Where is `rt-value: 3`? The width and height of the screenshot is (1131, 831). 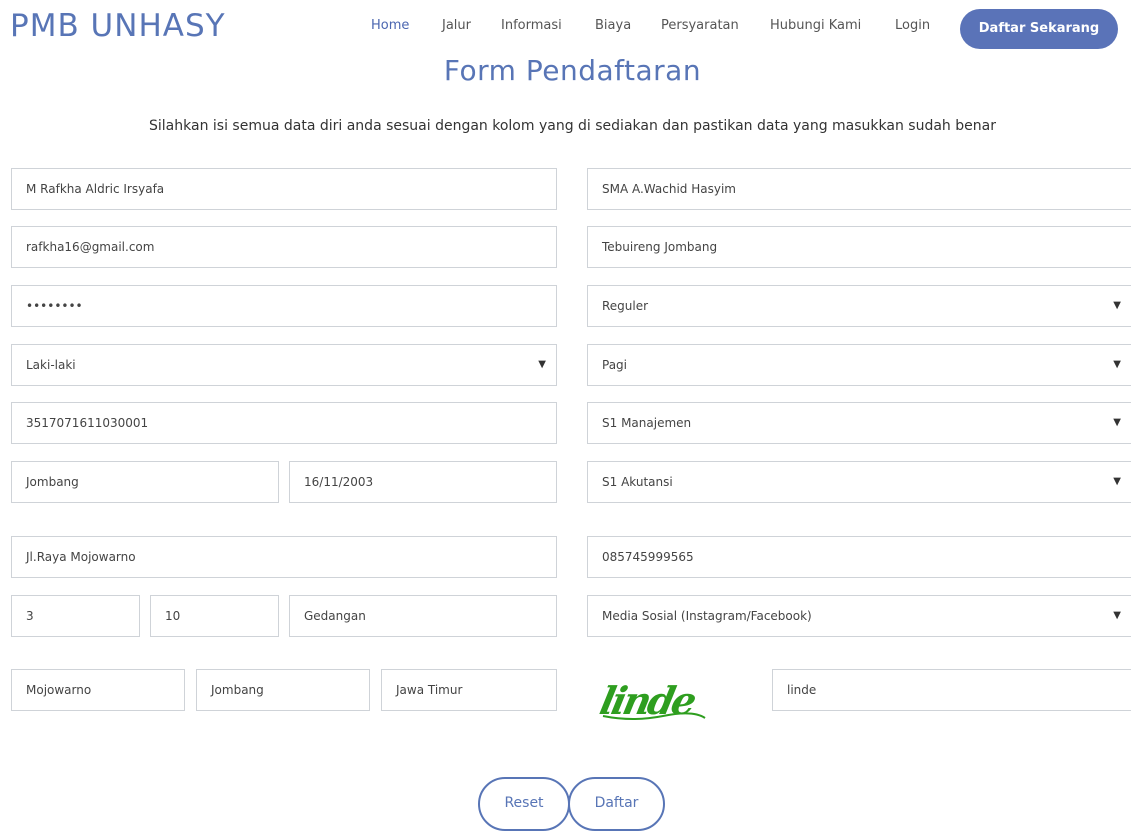 rt-value: 3 is located at coordinates (30, 616).